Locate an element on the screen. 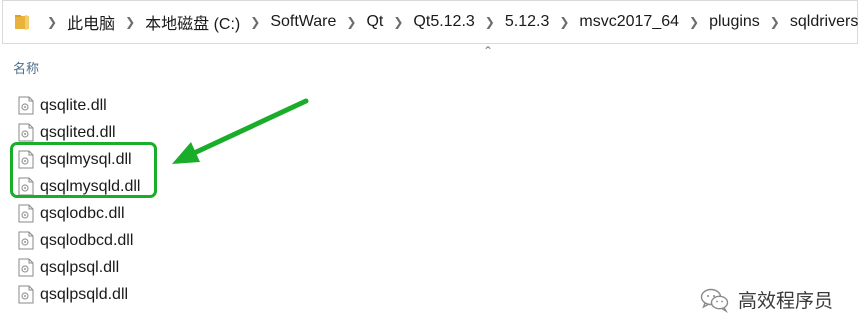 The height and width of the screenshot is (336, 866). wechat-icon is located at coordinates (714, 300).